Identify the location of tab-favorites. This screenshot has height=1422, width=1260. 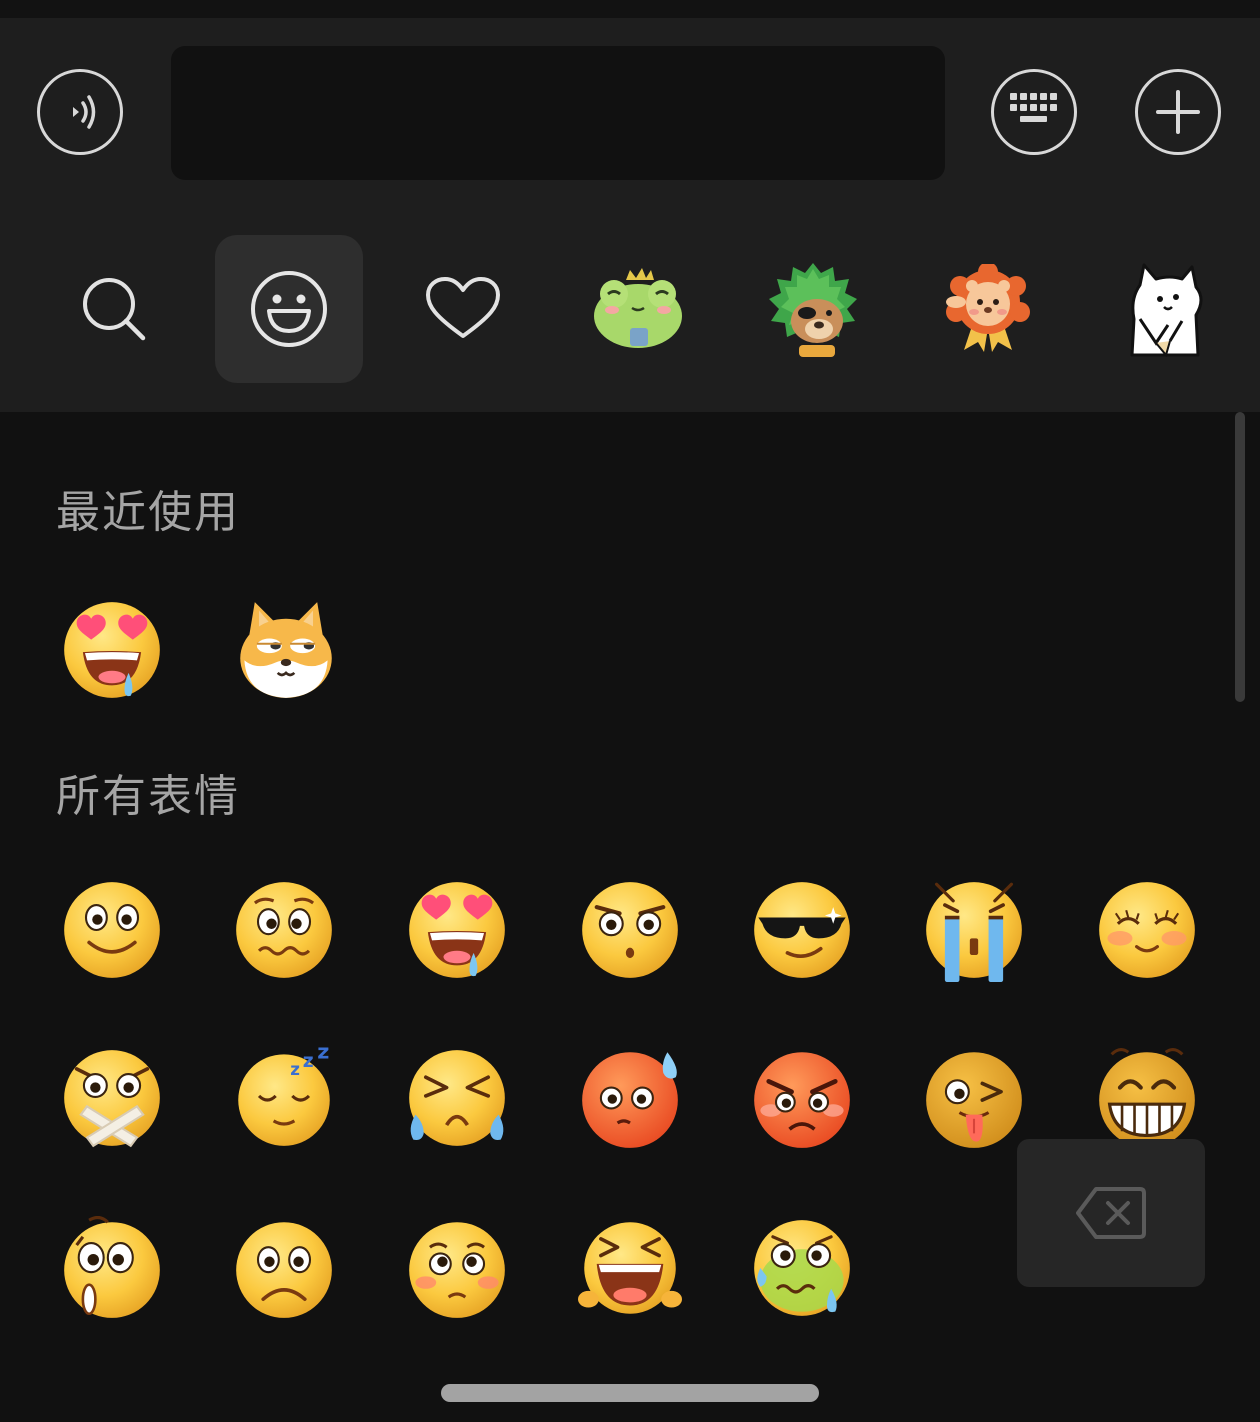
(463, 309).